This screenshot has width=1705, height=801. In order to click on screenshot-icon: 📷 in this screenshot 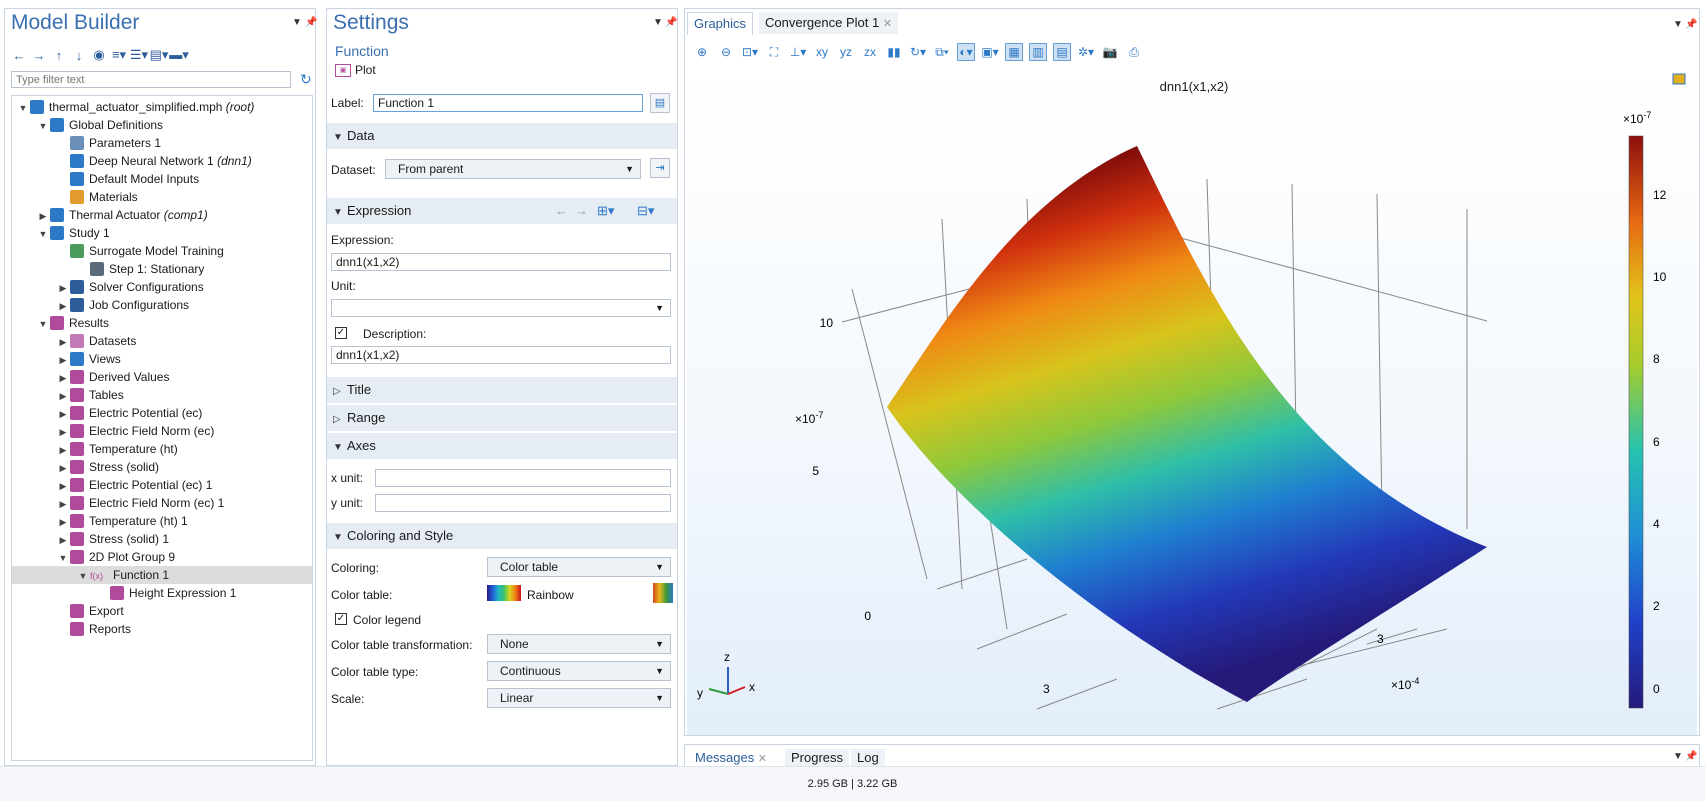, I will do `click(1110, 52)`.